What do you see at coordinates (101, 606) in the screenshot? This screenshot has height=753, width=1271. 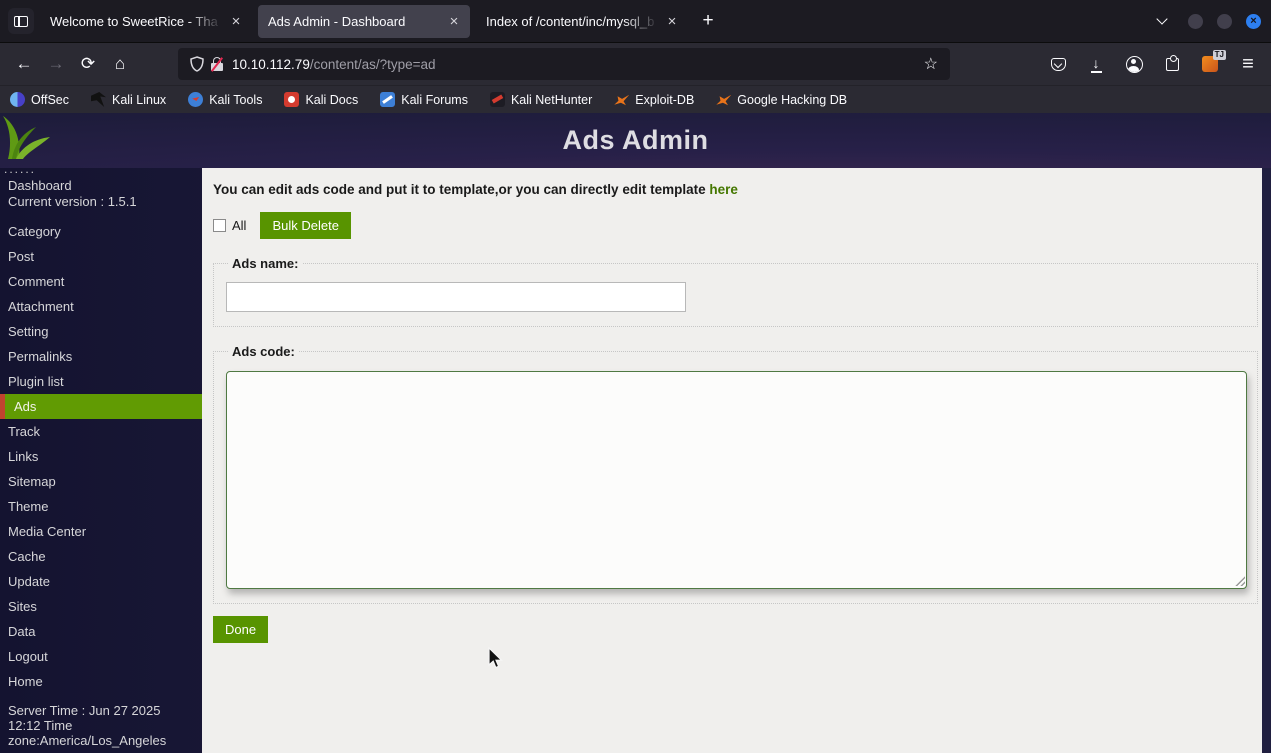 I see `sidebar-item-sites: Sites` at bounding box center [101, 606].